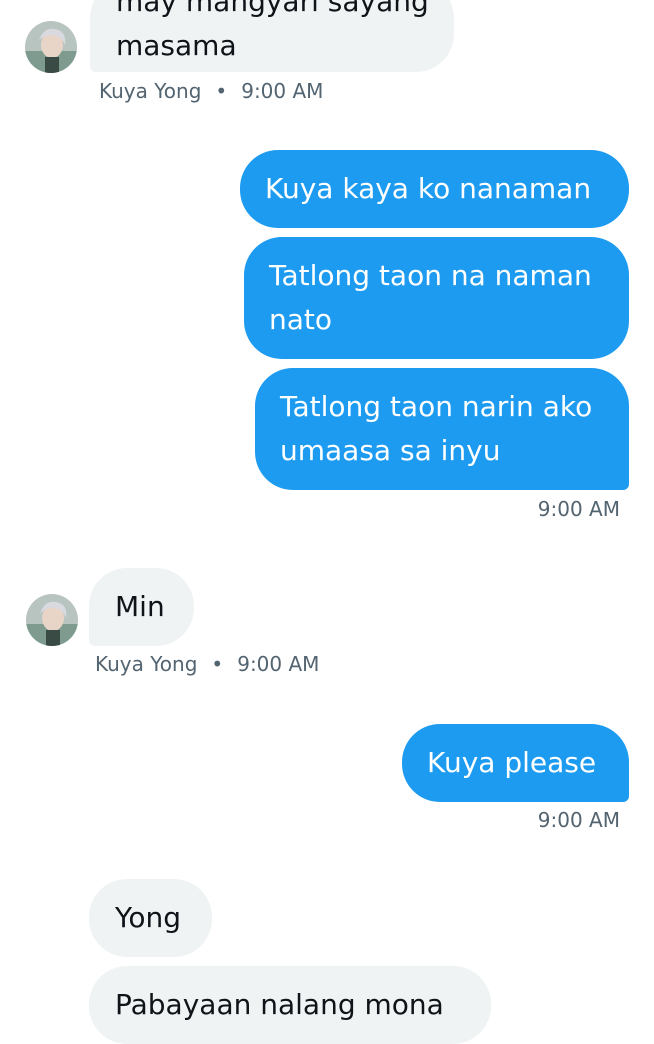  Describe the element at coordinates (428, 188) in the screenshot. I see `message-line: Kuya kaya ko nanaman` at that location.